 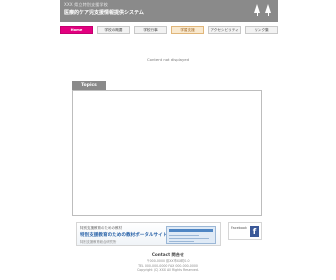 I want to click on banner-note: 特別支援教育総合研究所, so click(x=98, y=242).